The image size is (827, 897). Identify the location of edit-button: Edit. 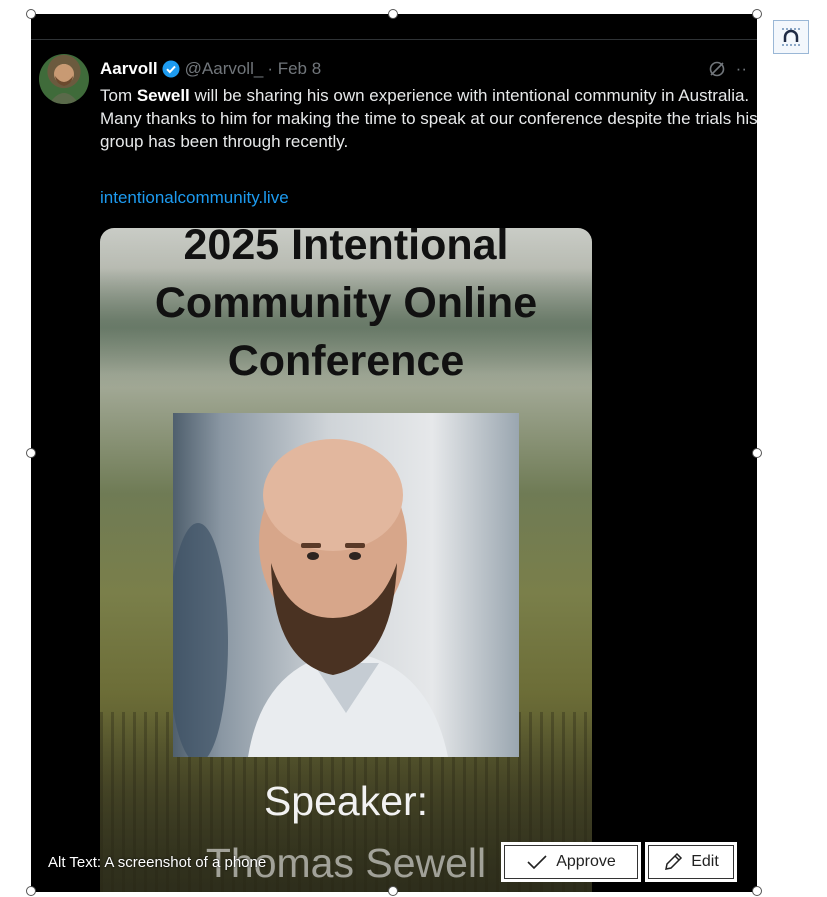
(691, 862).